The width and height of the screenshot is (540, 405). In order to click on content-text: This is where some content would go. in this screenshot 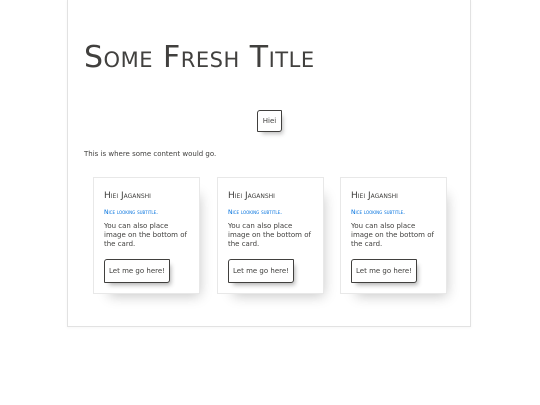, I will do `click(150, 154)`.